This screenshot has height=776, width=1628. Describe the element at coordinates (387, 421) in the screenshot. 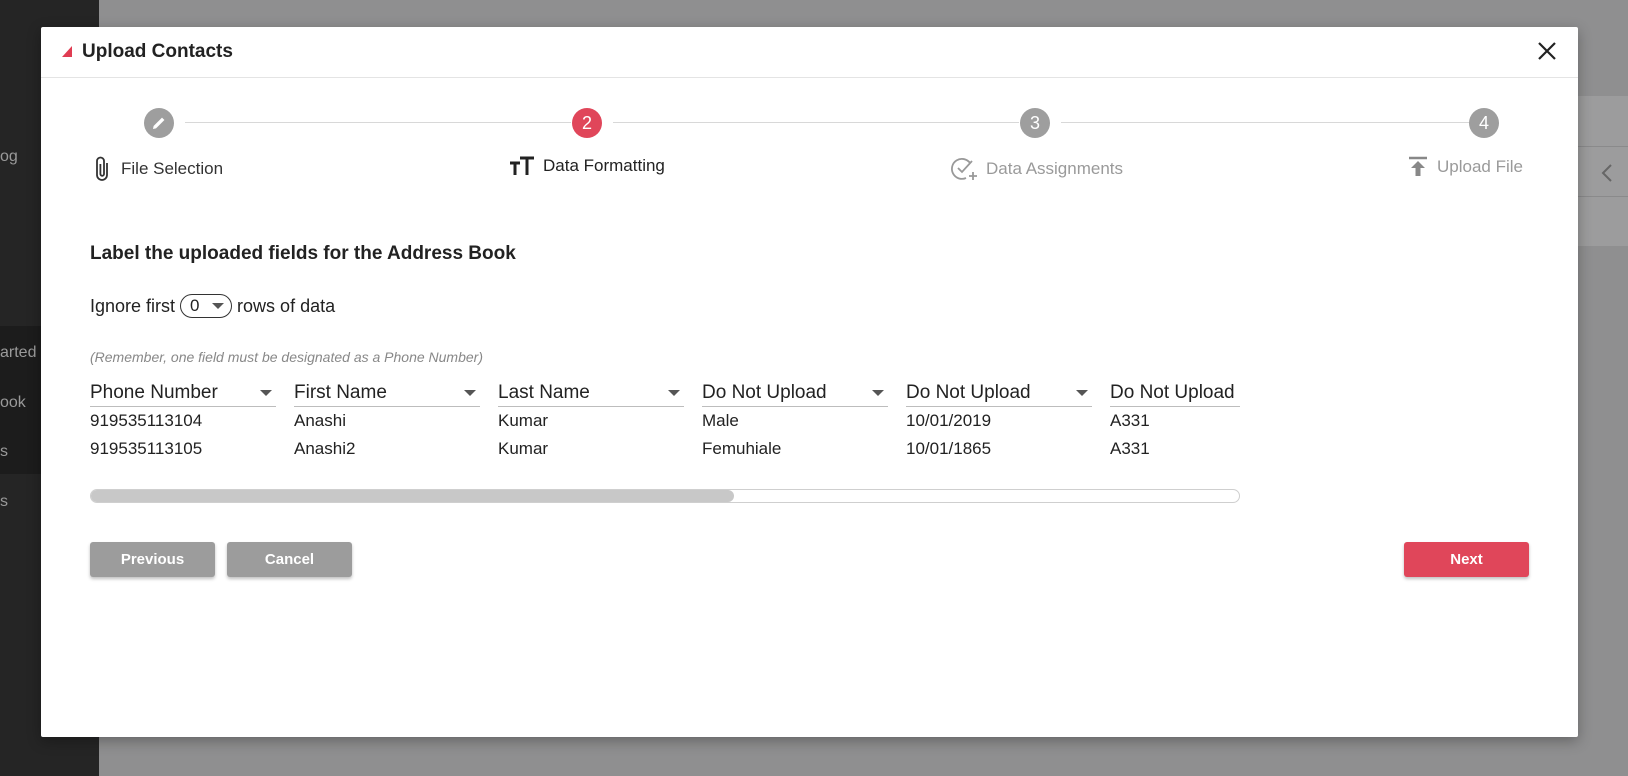

I see `table-column: First Name Anashi Anashi2` at that location.